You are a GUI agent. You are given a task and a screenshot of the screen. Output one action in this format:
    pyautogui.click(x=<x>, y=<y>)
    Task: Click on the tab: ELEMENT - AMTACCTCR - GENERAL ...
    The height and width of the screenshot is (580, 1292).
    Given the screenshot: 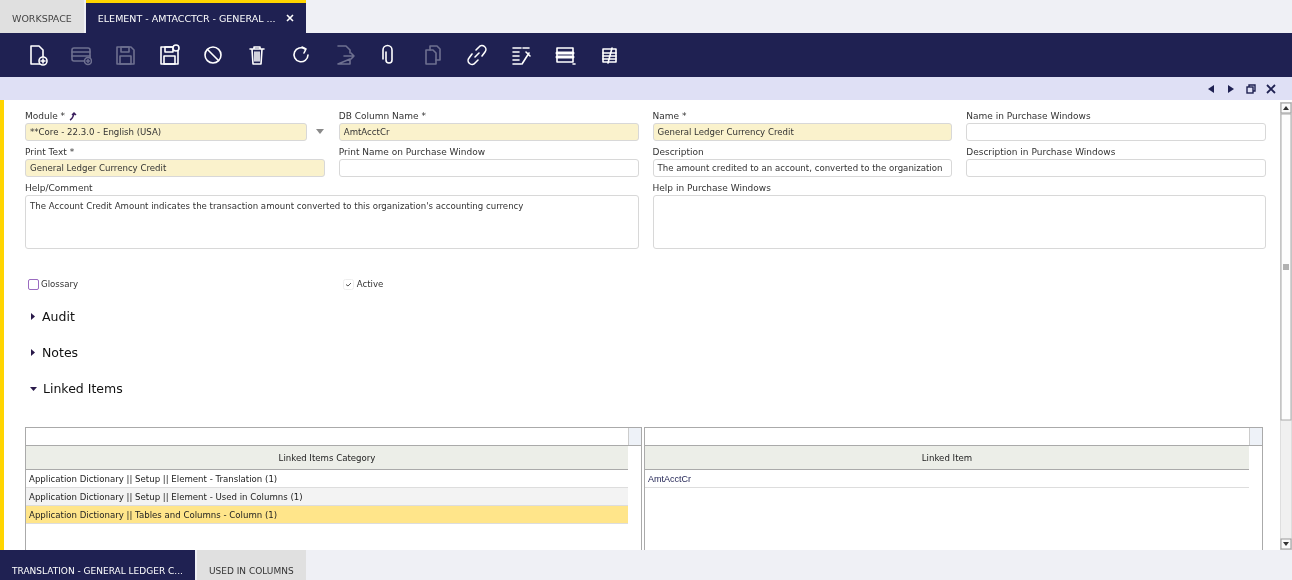 What is the action you would take?
    pyautogui.click(x=195, y=16)
    